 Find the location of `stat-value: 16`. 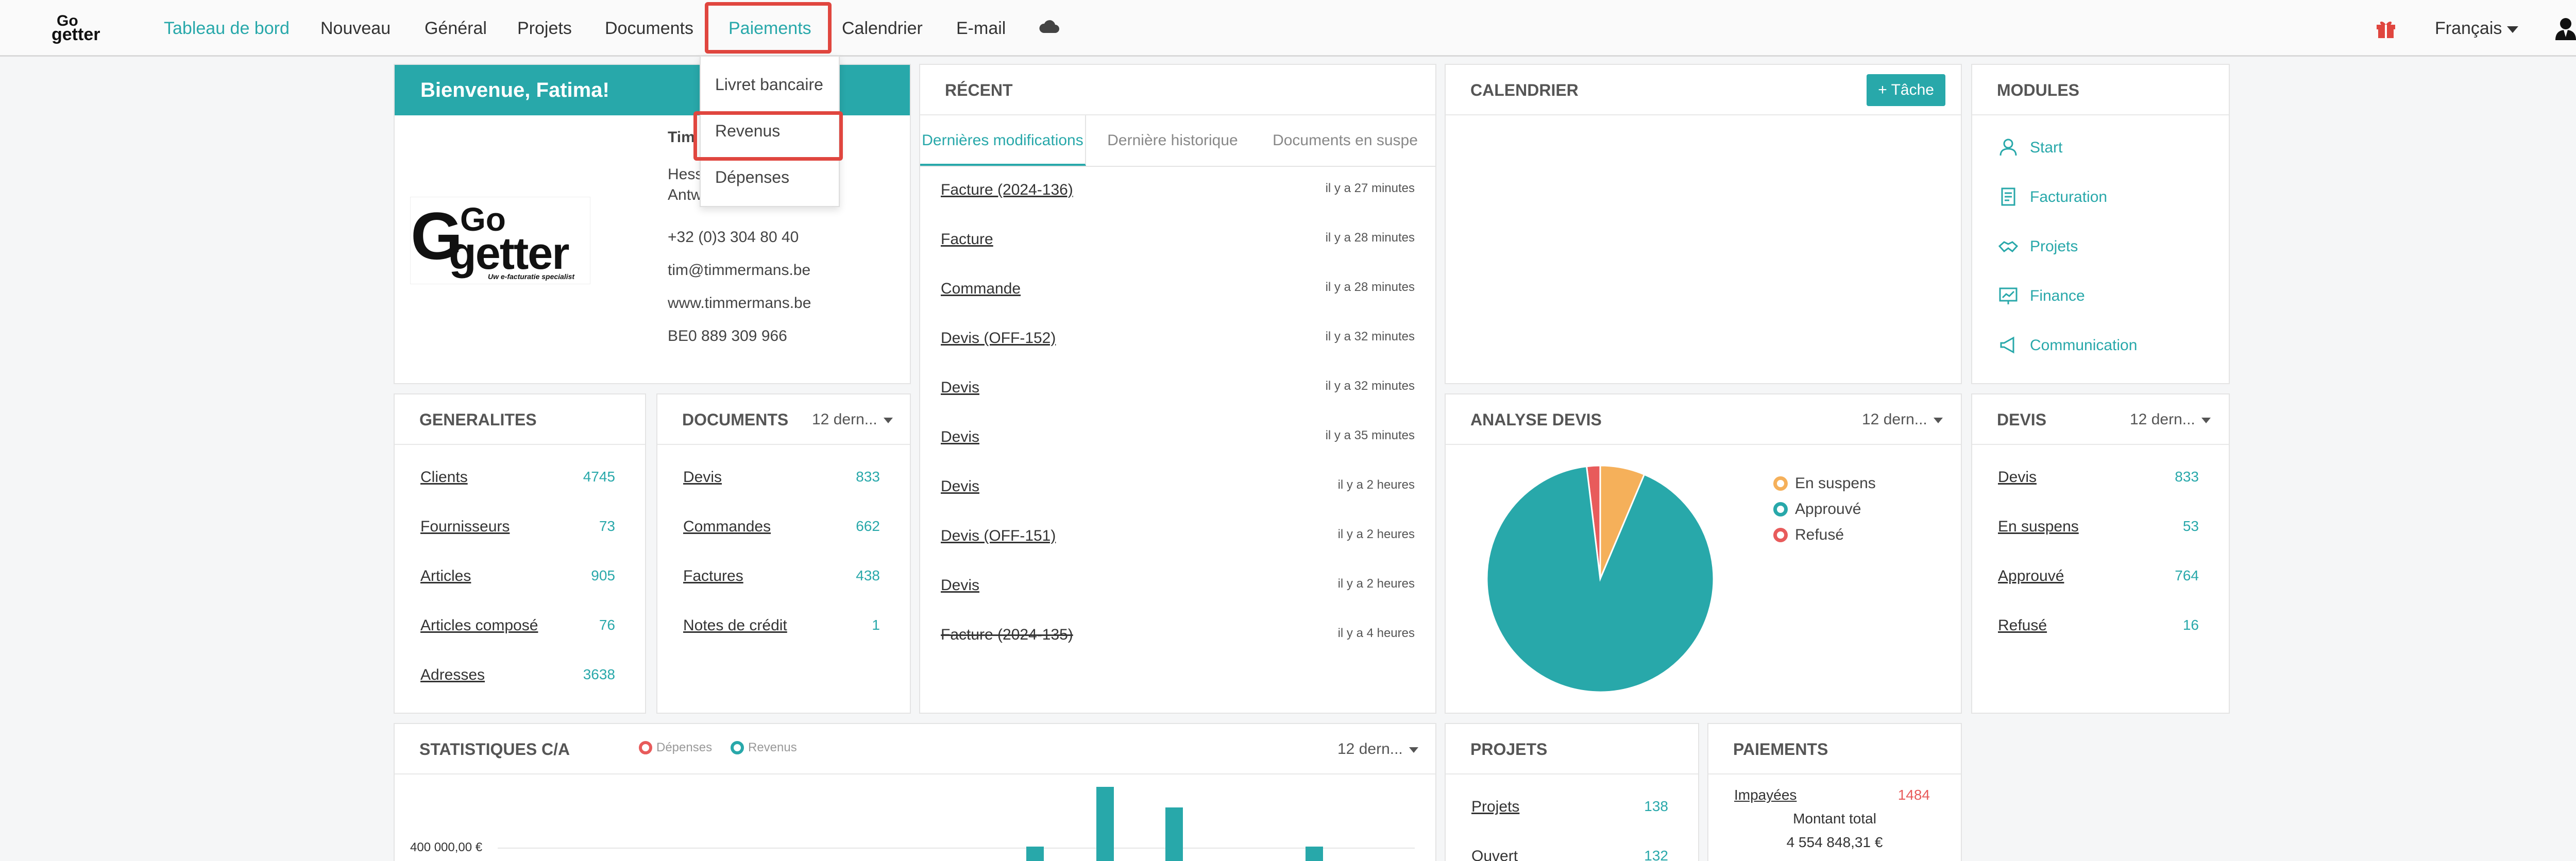

stat-value: 16 is located at coordinates (2190, 625).